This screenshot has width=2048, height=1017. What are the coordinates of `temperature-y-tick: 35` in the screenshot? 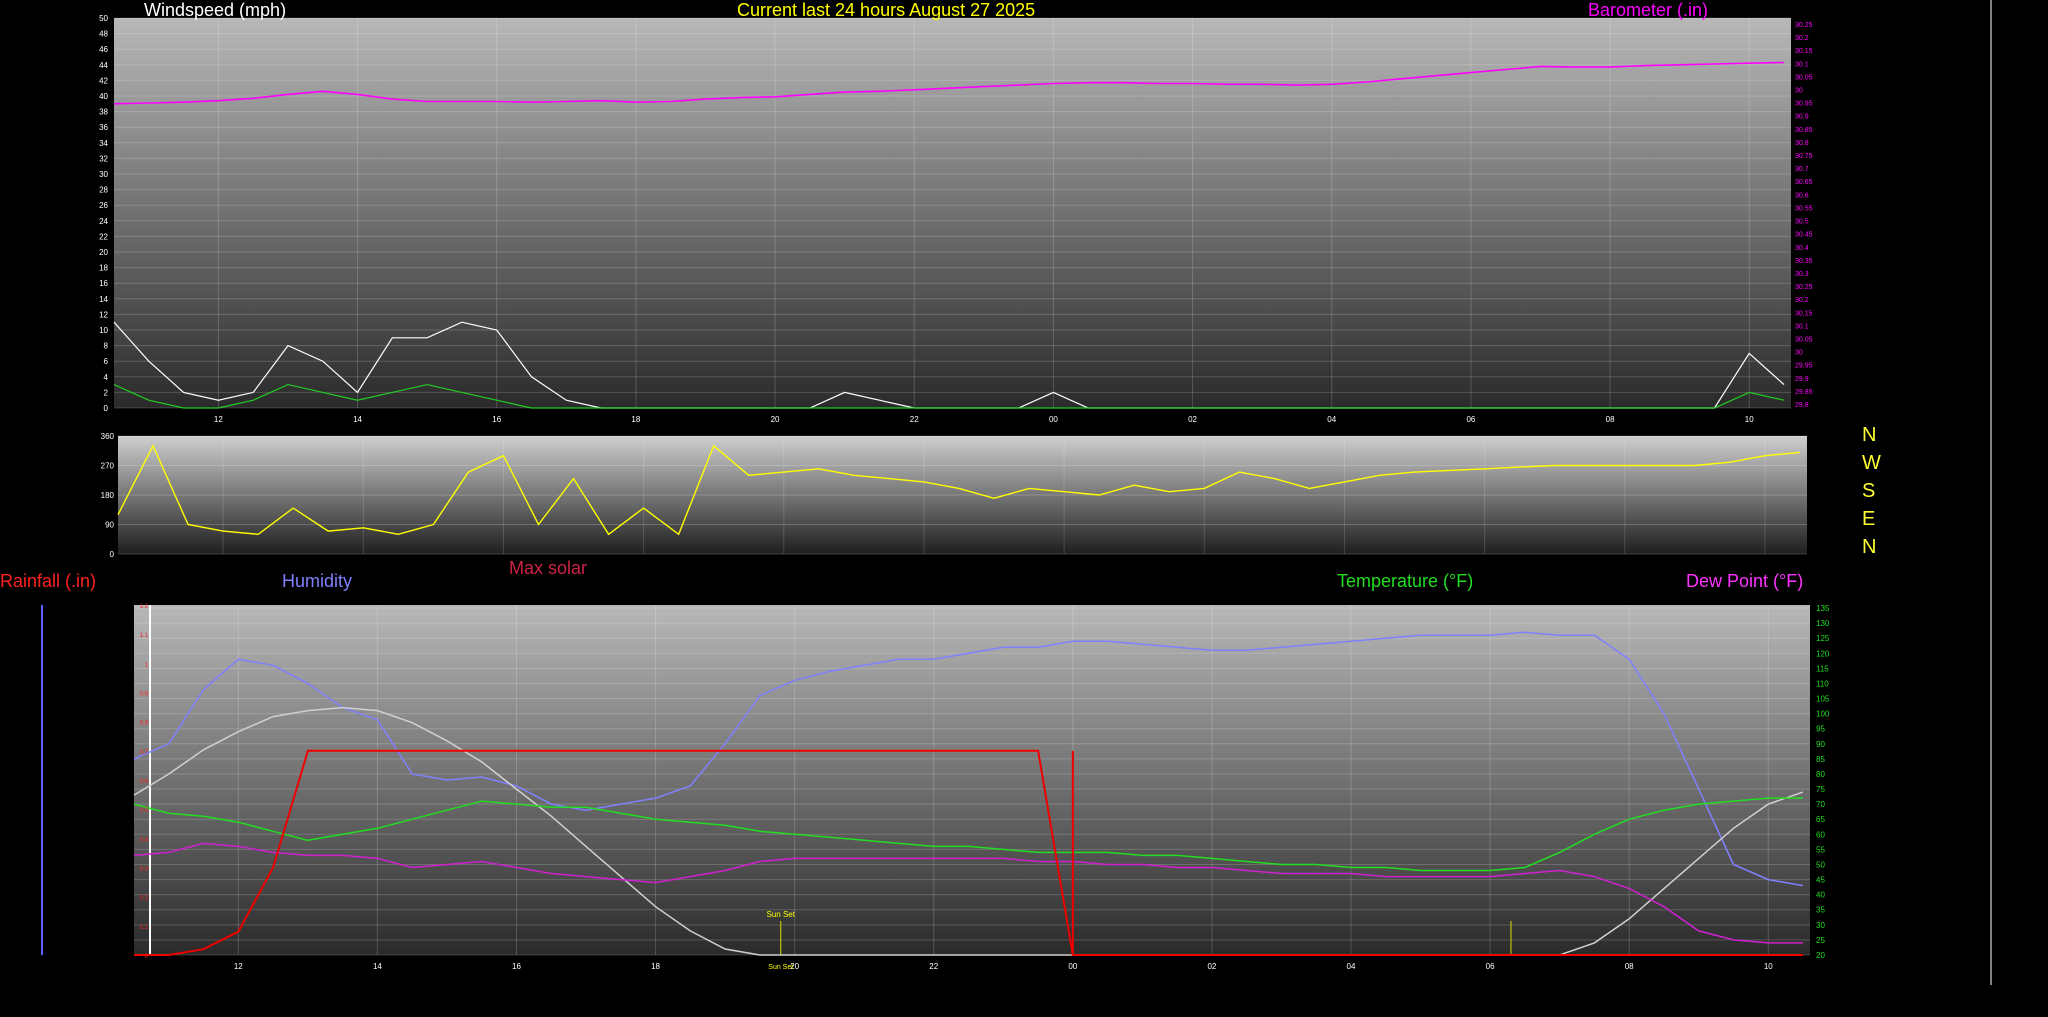 It's located at (1820, 910).